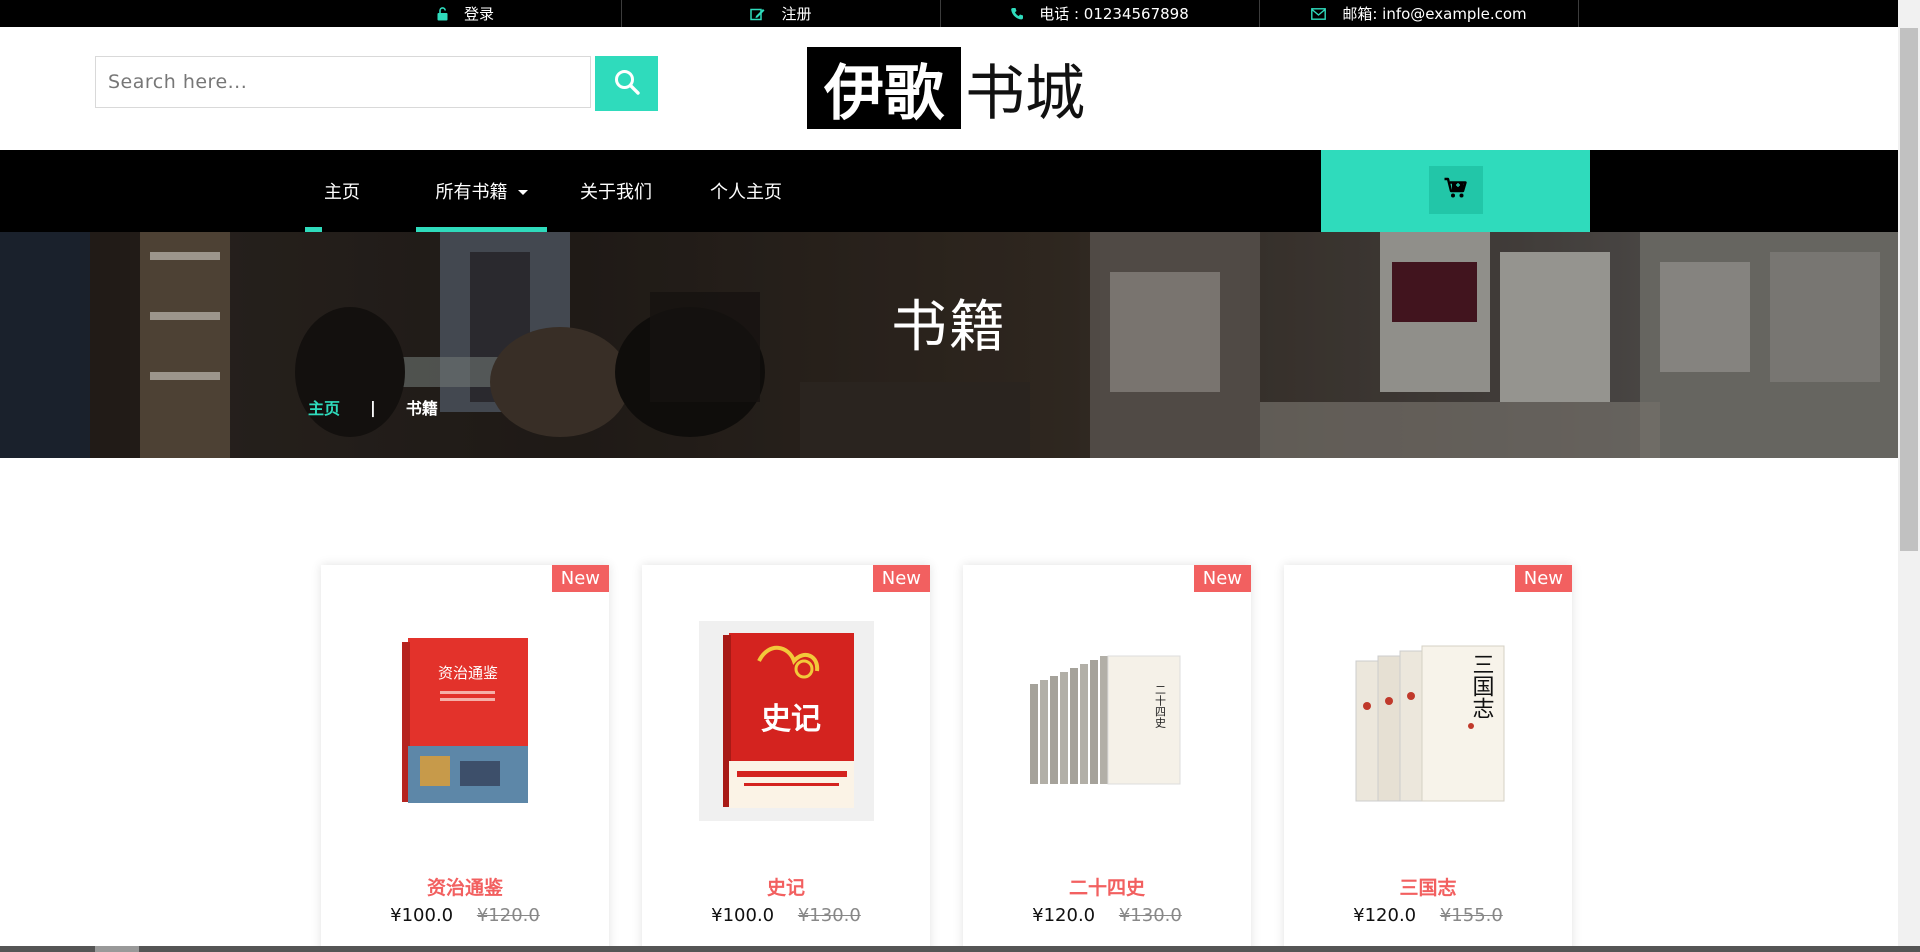 The image size is (1920, 952). Describe the element at coordinates (522, 192) in the screenshot. I see `caret-down-icon` at that location.